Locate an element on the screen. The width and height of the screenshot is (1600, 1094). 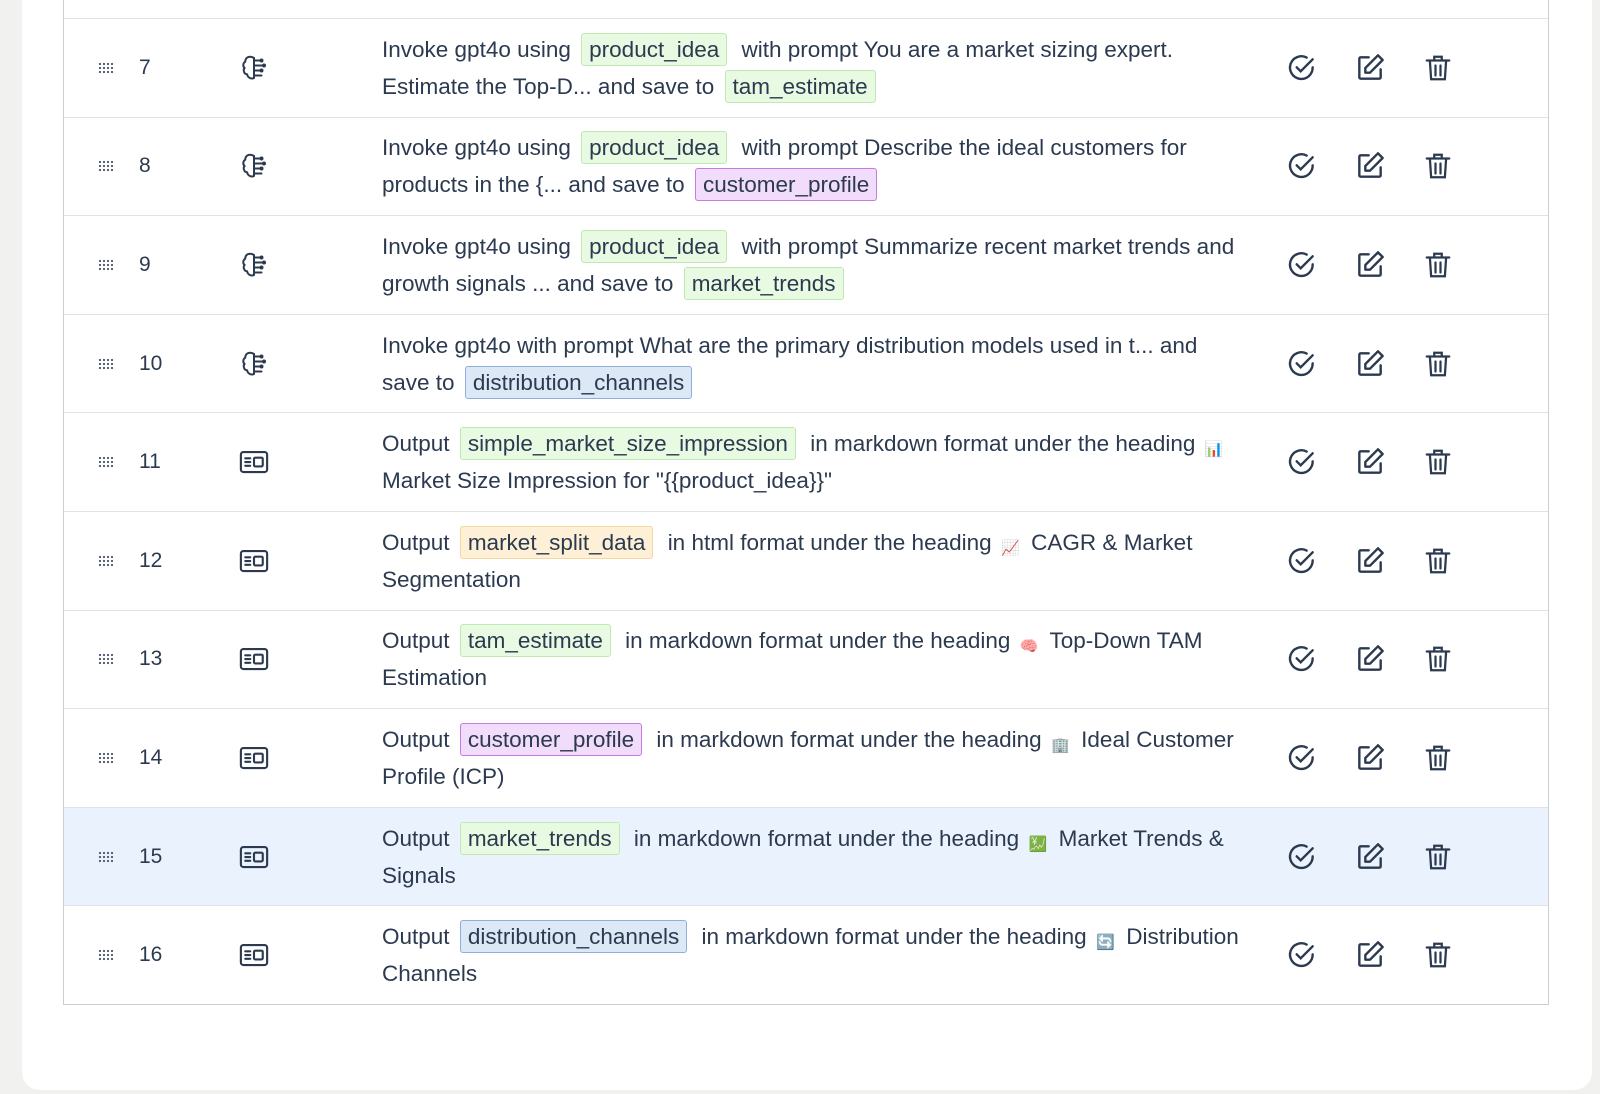
variable-chip: market_split_data is located at coordinates (556, 542).